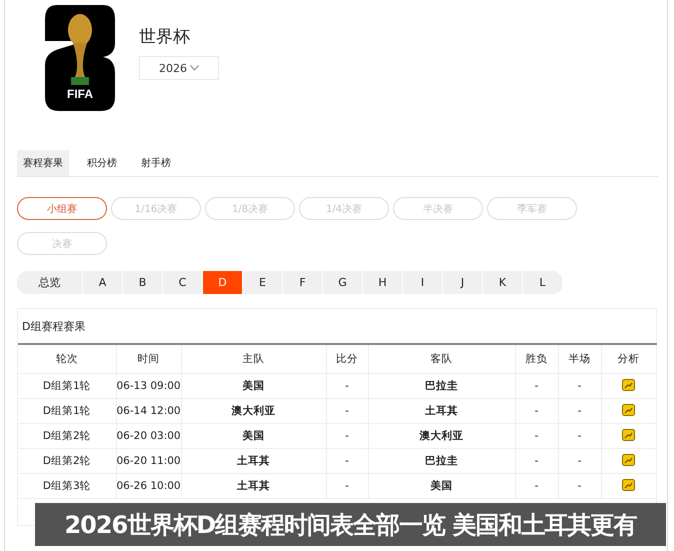 The height and width of the screenshot is (551, 674). Describe the element at coordinates (102, 163) in the screenshot. I see `tab: 积分榜` at that location.